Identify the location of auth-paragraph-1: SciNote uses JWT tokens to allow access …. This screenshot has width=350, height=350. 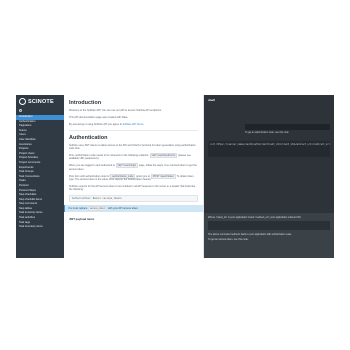
(132, 147).